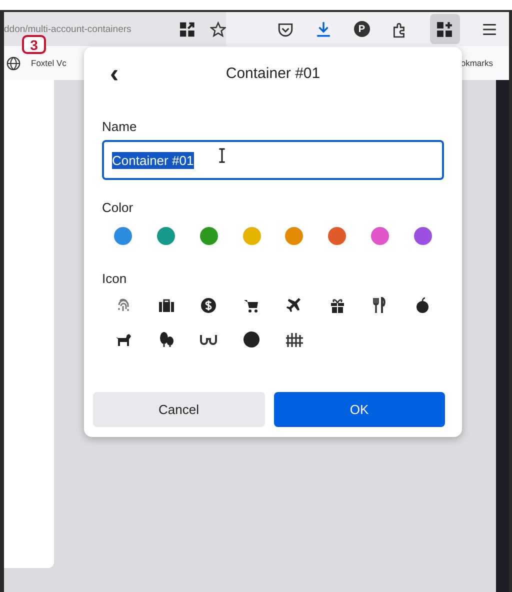  Describe the element at coordinates (115, 278) in the screenshot. I see `field-label: Icon` at that location.